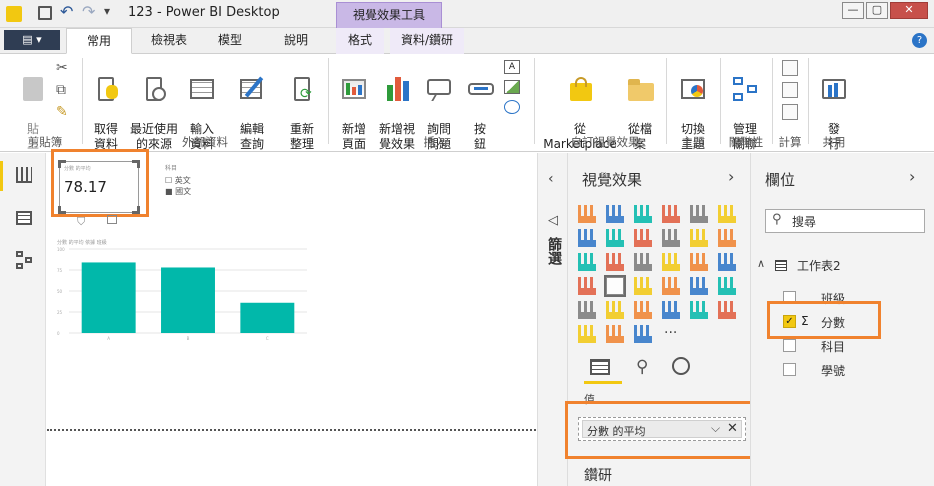  I want to click on report-view-icon, so click(24, 175).